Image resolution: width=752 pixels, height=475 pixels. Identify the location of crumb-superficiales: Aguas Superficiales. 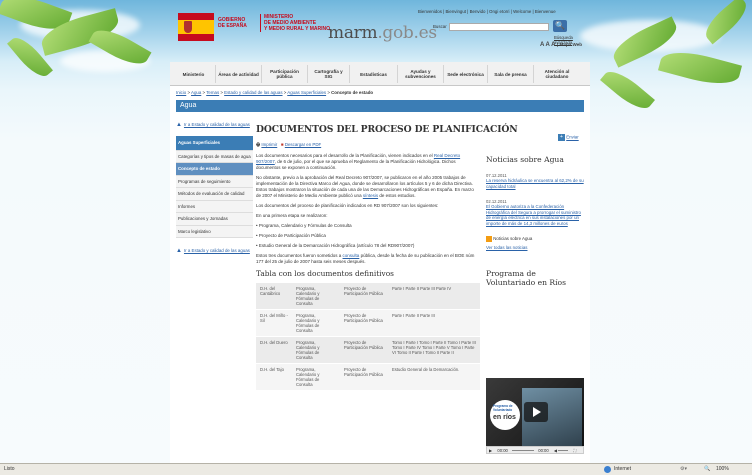
(306, 92).